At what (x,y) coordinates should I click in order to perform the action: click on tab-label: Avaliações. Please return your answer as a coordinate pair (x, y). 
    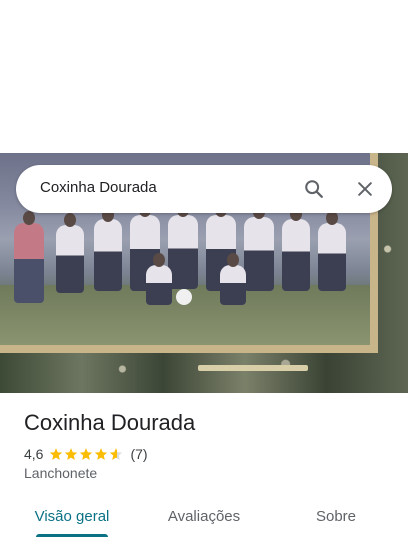
    Looking at the image, I should click on (204, 516).